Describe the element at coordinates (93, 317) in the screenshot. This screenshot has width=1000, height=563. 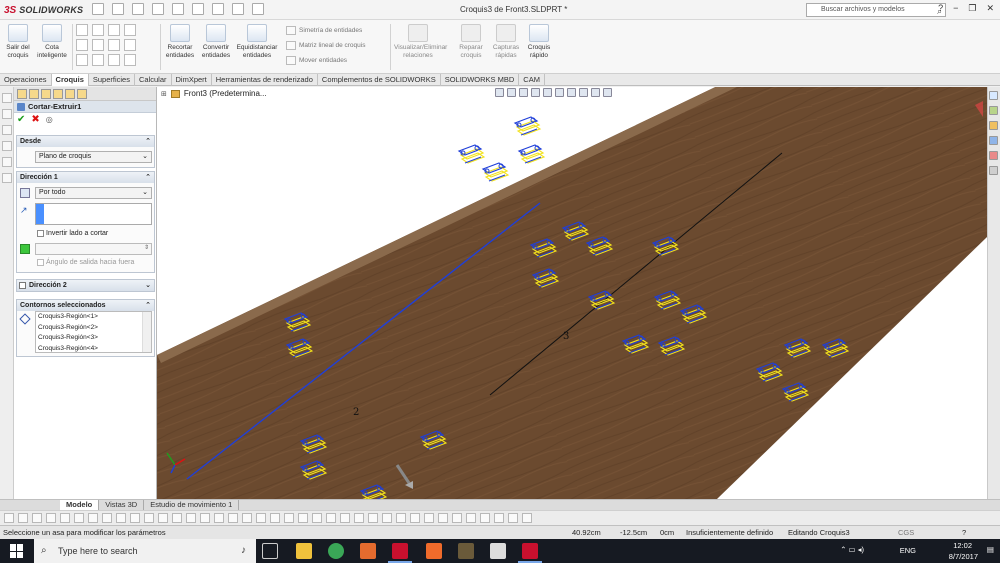
I see `list-item: Croquis3-Región<1>` at that location.